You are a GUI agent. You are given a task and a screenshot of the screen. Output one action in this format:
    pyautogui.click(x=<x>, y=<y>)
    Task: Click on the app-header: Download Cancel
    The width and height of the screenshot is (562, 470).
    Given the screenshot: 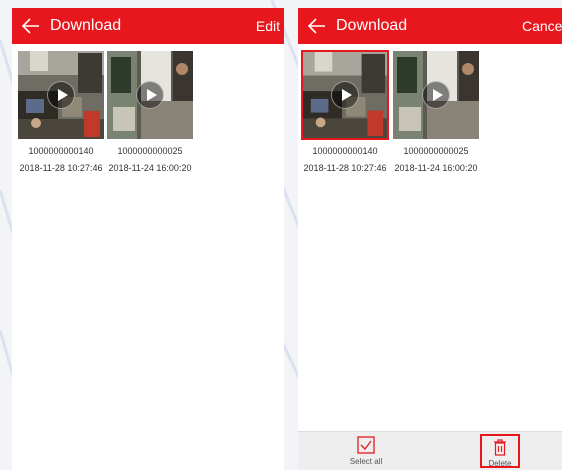 What is the action you would take?
    pyautogui.click(x=430, y=26)
    